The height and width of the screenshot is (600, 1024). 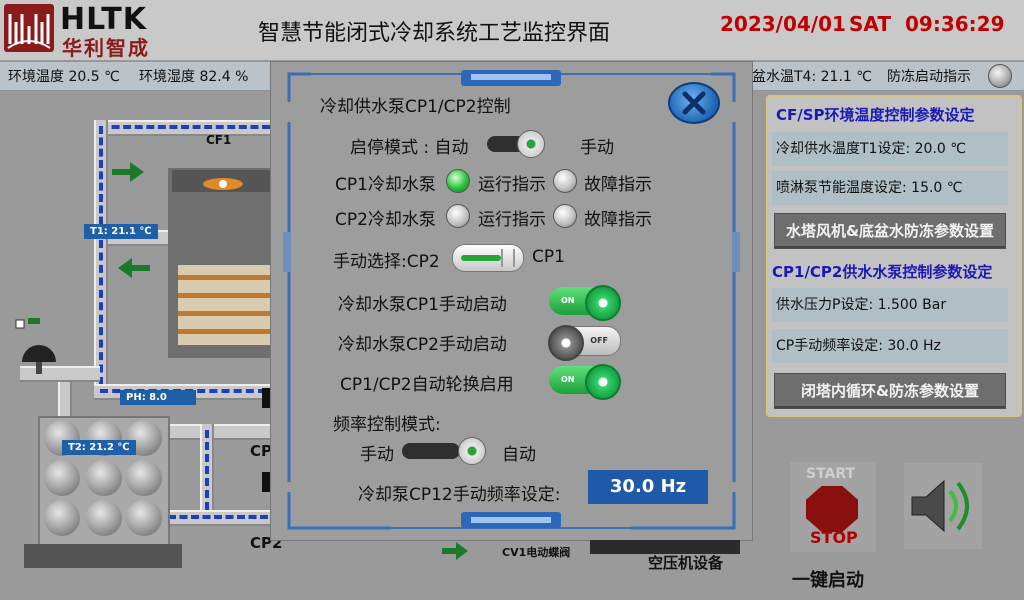 I want to click on close-icon, so click(x=694, y=103).